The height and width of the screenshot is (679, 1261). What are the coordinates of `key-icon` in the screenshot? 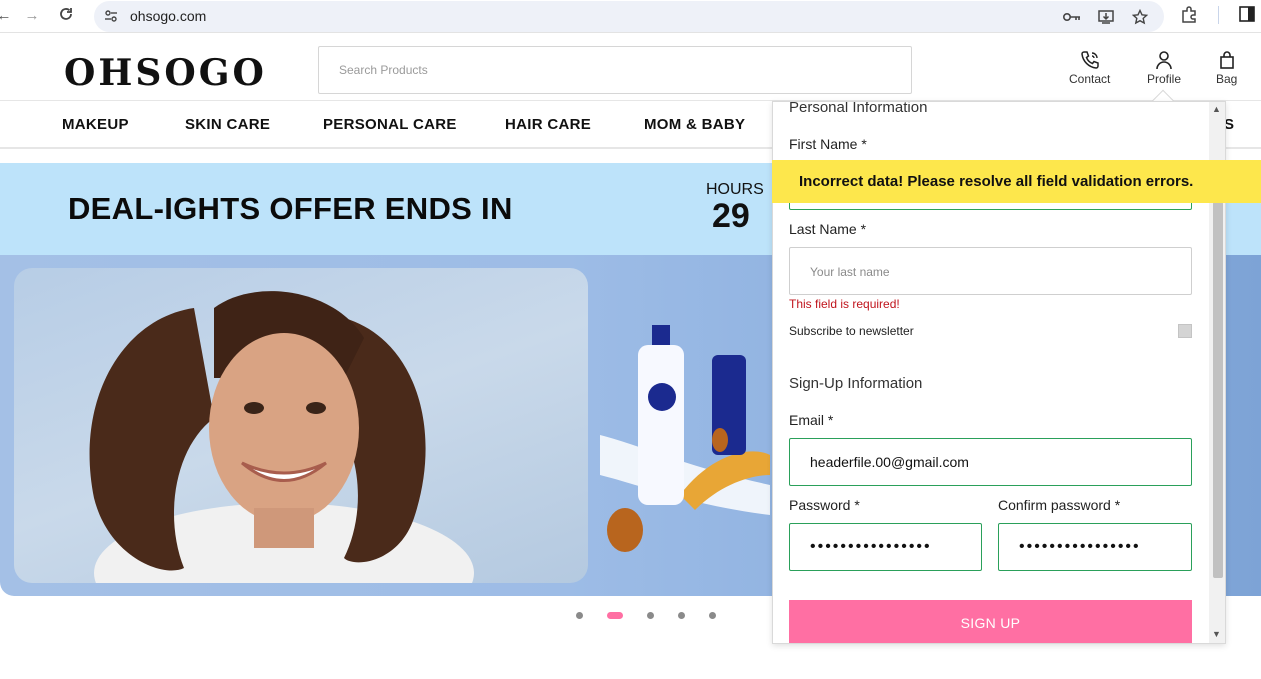 It's located at (1072, 17).